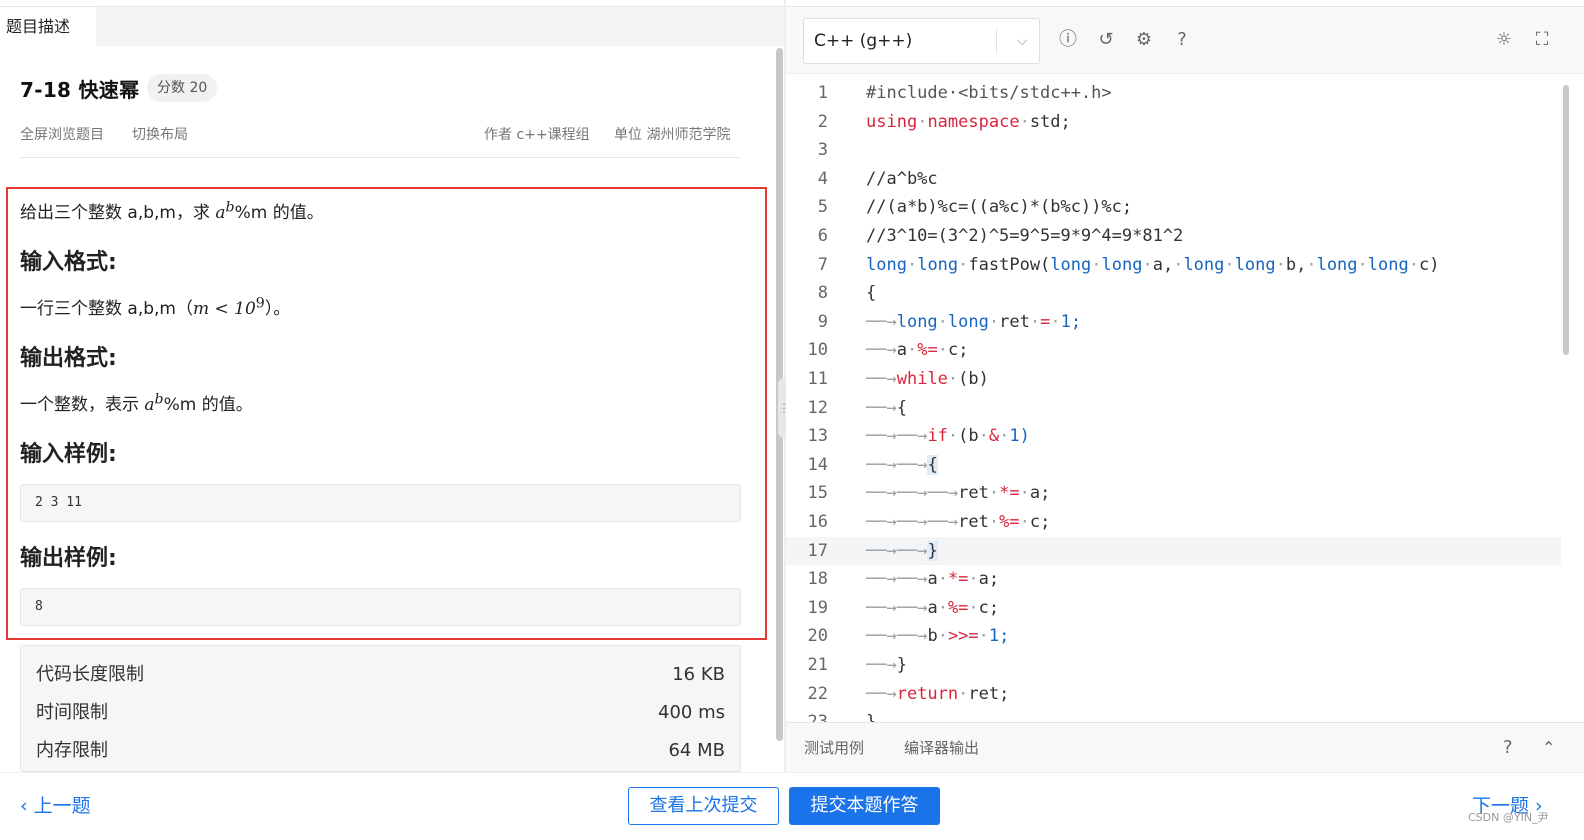  What do you see at coordinates (1508, 817) in the screenshot?
I see `watermark: CSDN @YIN_尹` at bounding box center [1508, 817].